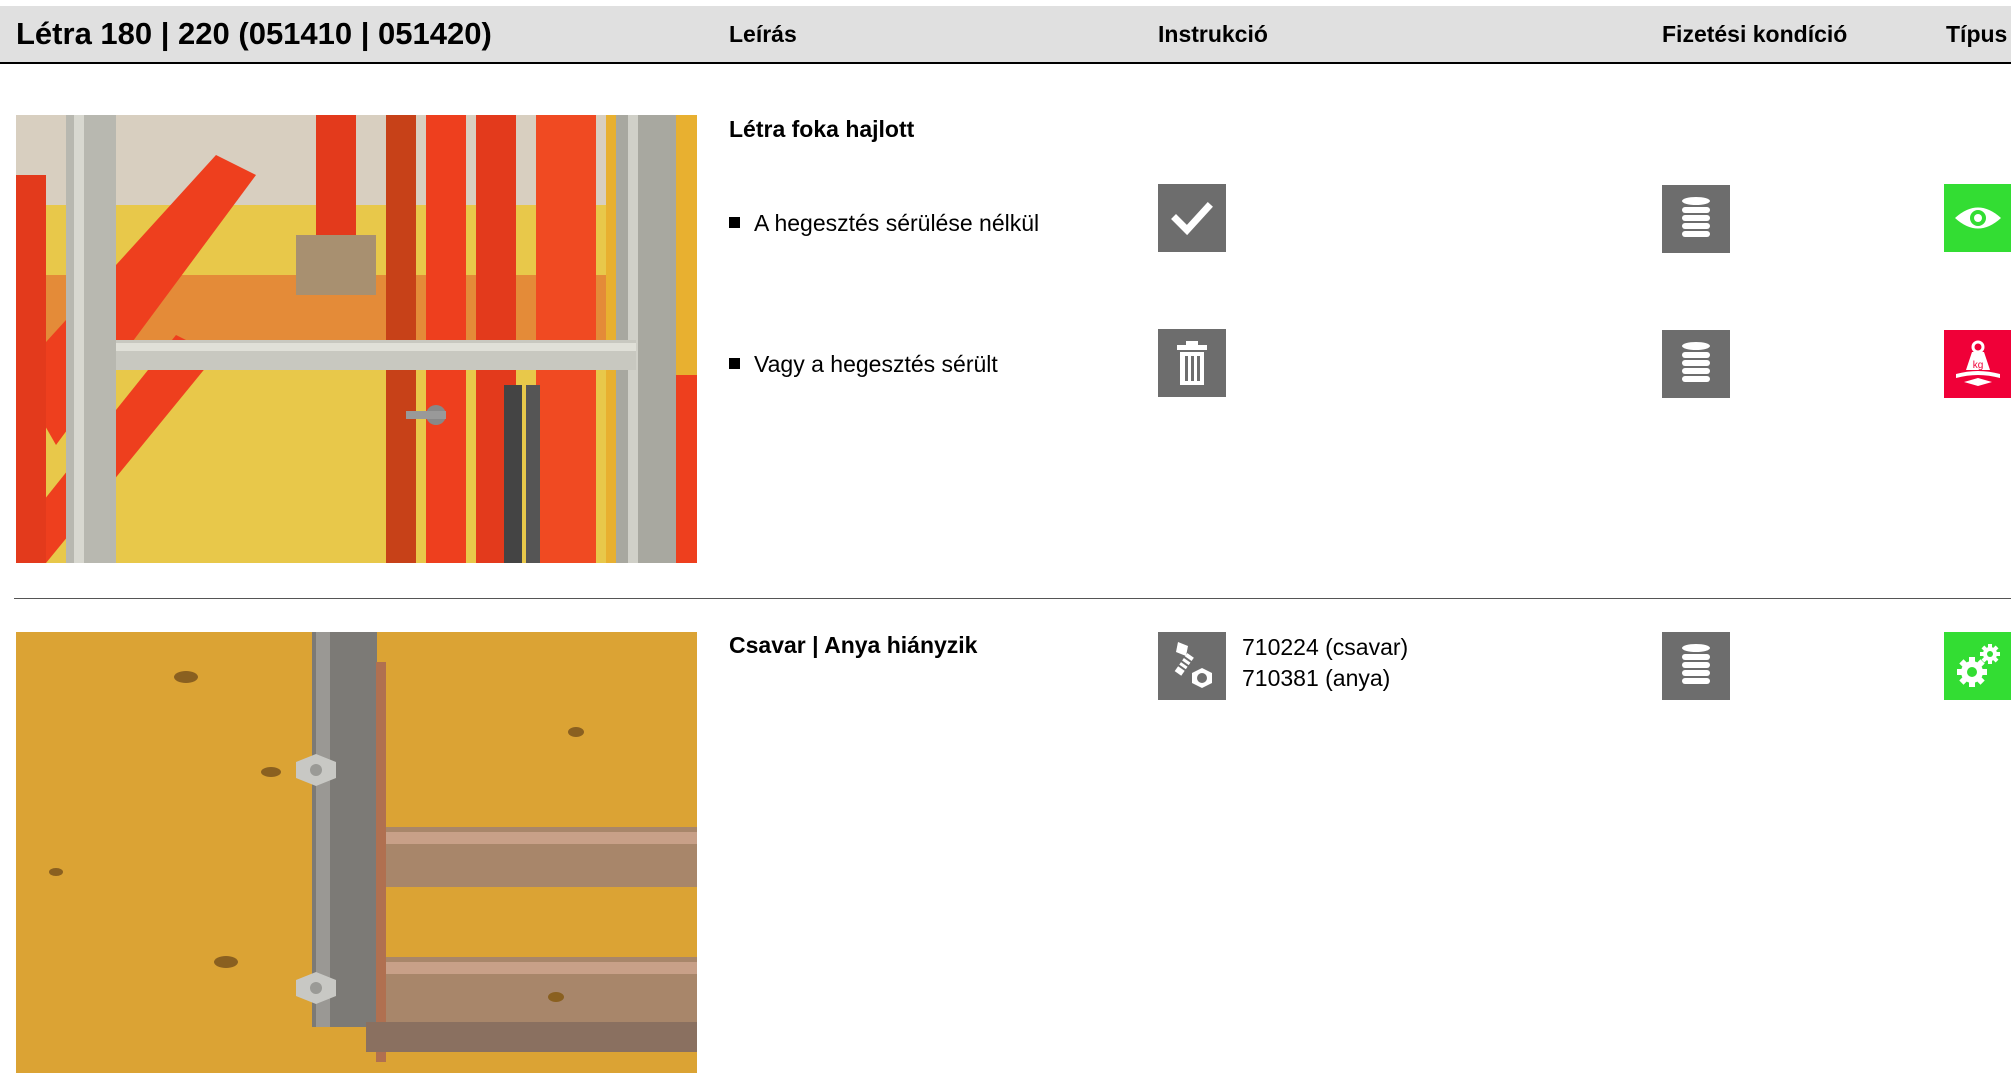  I want to click on list-item: Vagy a hegesztés sérült, so click(863, 364).